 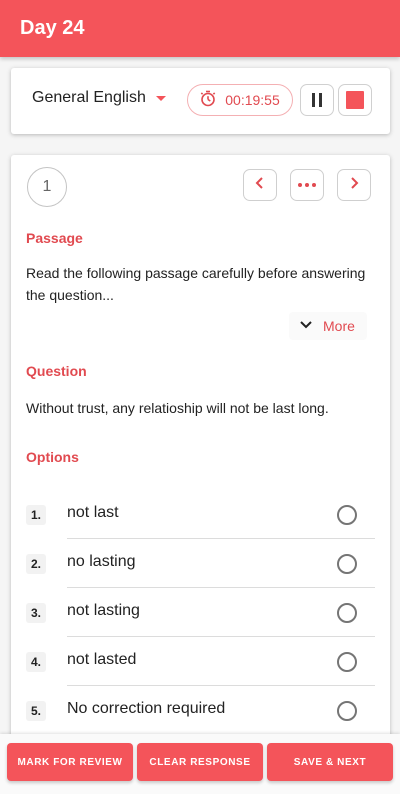 What do you see at coordinates (306, 326) in the screenshot?
I see `chevron-down-icon` at bounding box center [306, 326].